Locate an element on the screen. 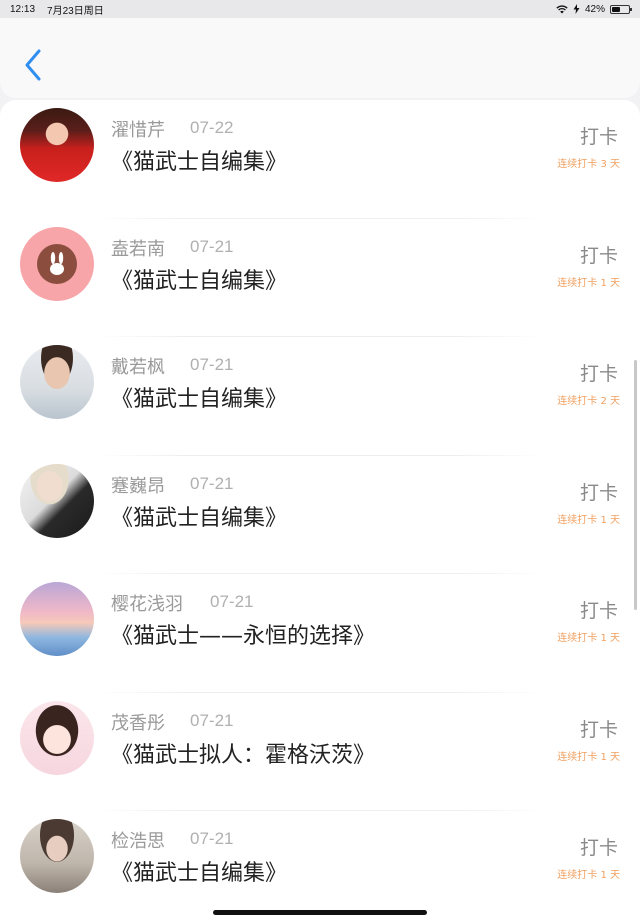  charging-icon is located at coordinates (576, 9).